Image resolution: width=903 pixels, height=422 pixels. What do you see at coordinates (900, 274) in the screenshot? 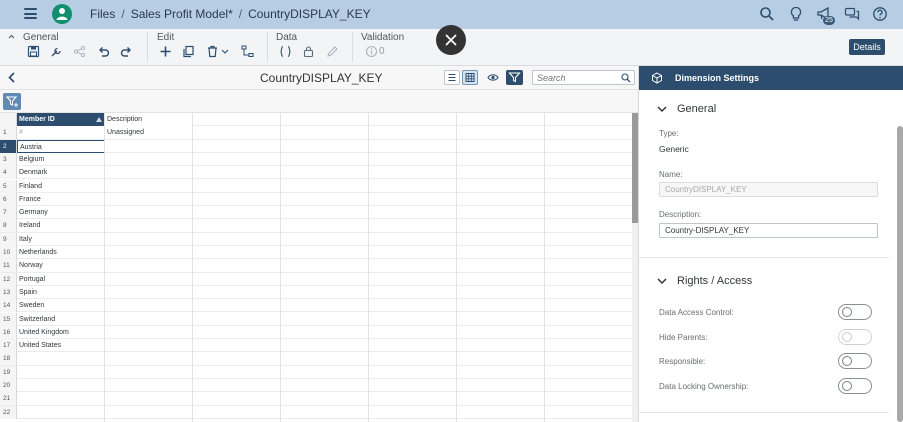
I see `panel-scrollbar` at bounding box center [900, 274].